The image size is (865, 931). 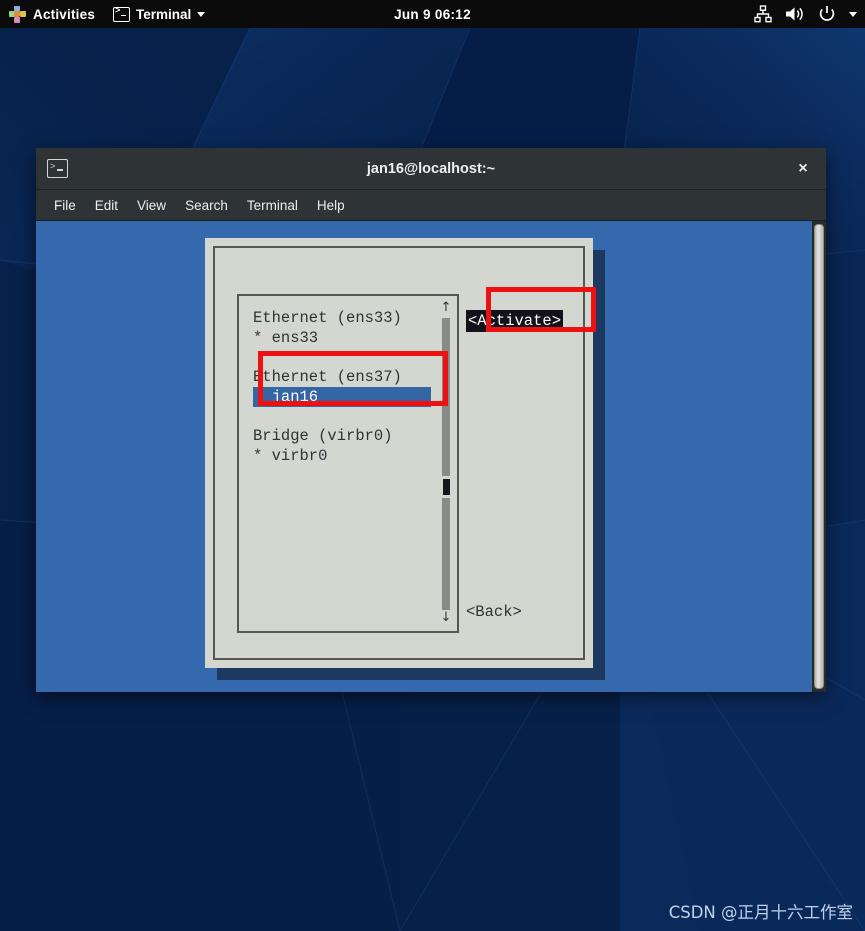 I want to click on menu-item-help: Help, so click(x=331, y=205).